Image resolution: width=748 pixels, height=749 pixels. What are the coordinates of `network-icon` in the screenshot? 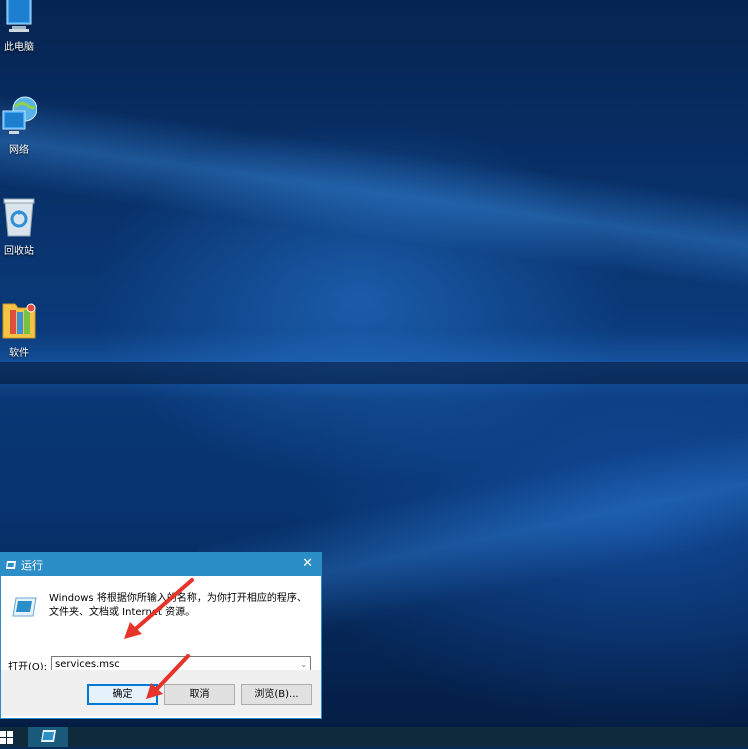 It's located at (19, 115).